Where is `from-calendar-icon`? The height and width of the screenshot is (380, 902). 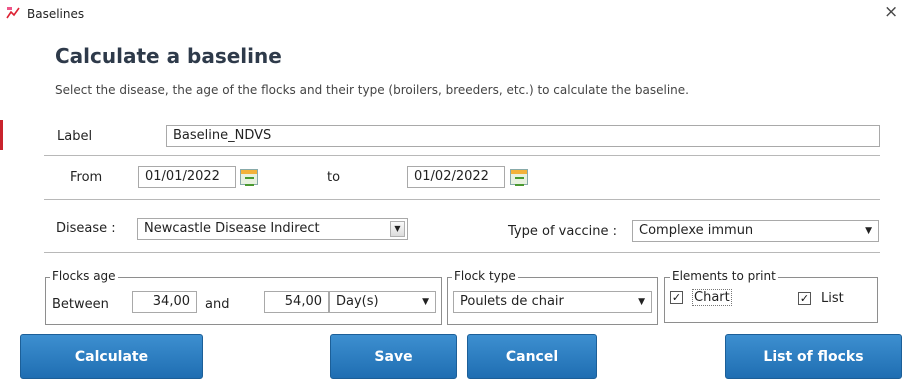
from-calendar-icon is located at coordinates (249, 177).